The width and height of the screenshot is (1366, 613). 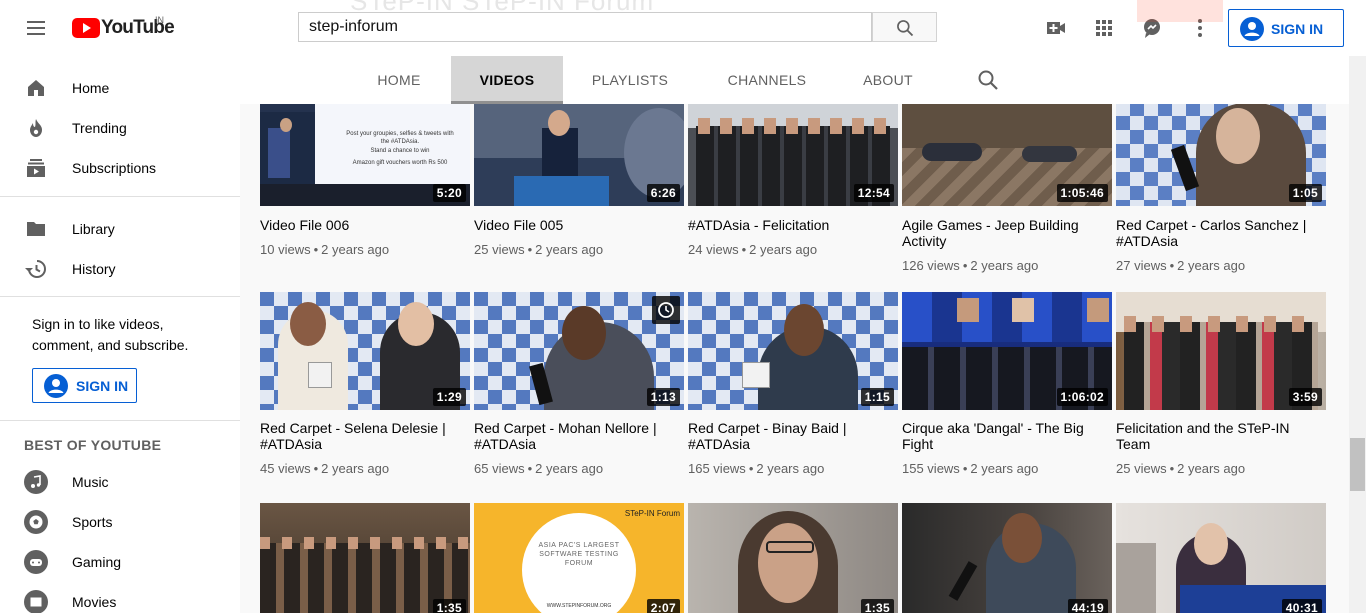 What do you see at coordinates (36, 601) in the screenshot?
I see `movies-icon` at bounding box center [36, 601].